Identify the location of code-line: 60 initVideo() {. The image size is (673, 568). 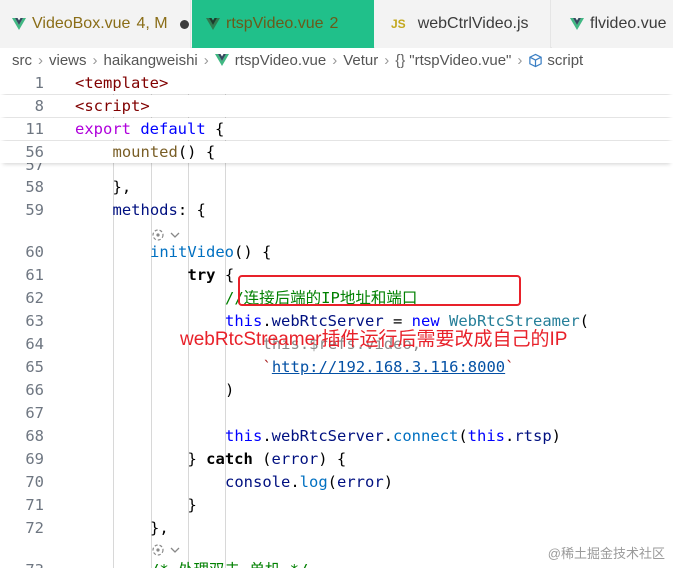
(336, 252).